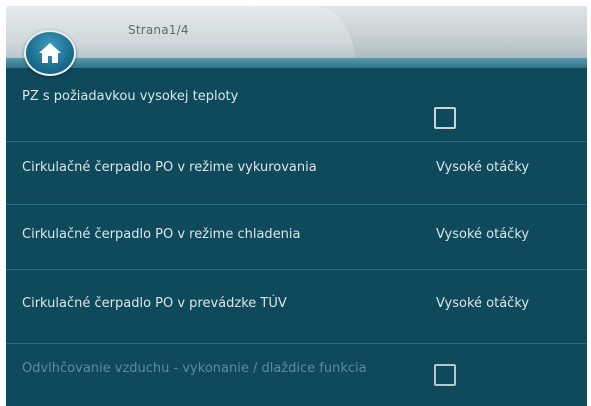 This screenshot has height=406, width=591. I want to click on setting-label: Cirkulačné čerpadlo PO v prevádzke TÚV, so click(154, 303).